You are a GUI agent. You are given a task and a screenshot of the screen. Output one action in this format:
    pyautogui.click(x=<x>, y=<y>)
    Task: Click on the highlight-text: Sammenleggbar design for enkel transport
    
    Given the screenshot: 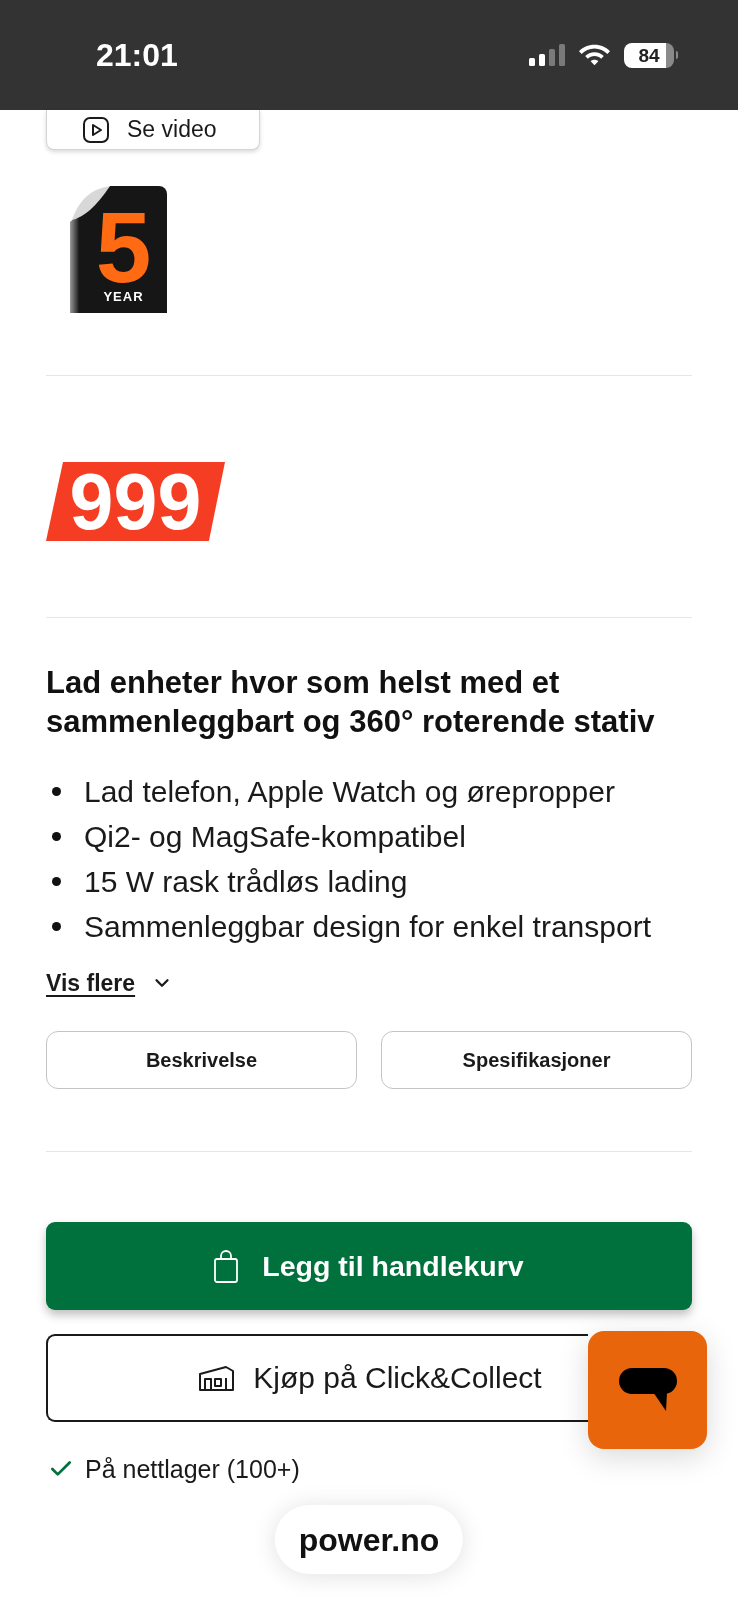 What is the action you would take?
    pyautogui.click(x=367, y=926)
    